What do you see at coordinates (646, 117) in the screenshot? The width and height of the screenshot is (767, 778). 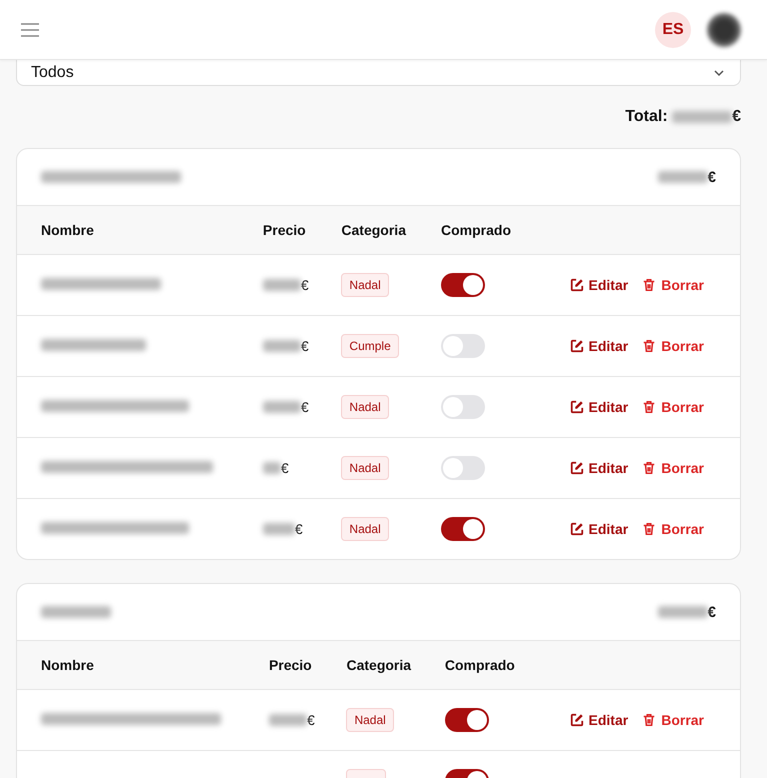 I see `total-label: Total:` at bounding box center [646, 117].